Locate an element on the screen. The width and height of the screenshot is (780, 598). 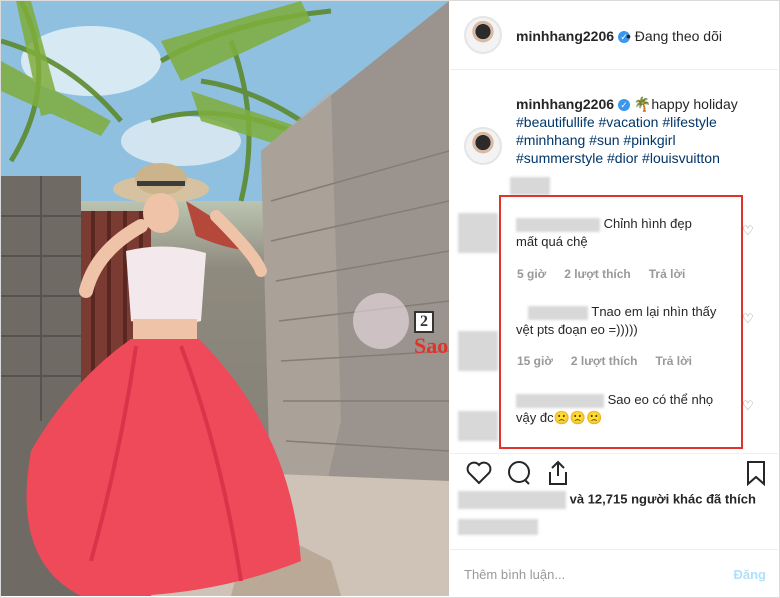
likes-summary: và 12,715 người khác đã thích is located at coordinates (607, 500).